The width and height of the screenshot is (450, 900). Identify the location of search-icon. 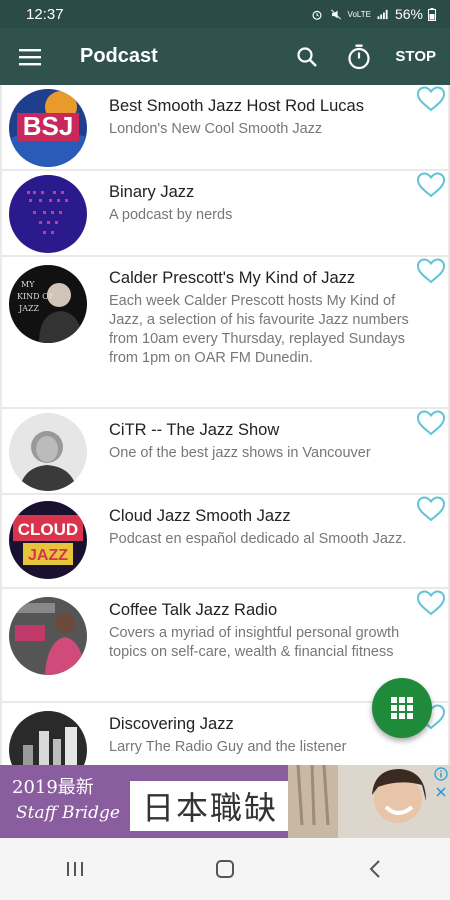
(307, 56).